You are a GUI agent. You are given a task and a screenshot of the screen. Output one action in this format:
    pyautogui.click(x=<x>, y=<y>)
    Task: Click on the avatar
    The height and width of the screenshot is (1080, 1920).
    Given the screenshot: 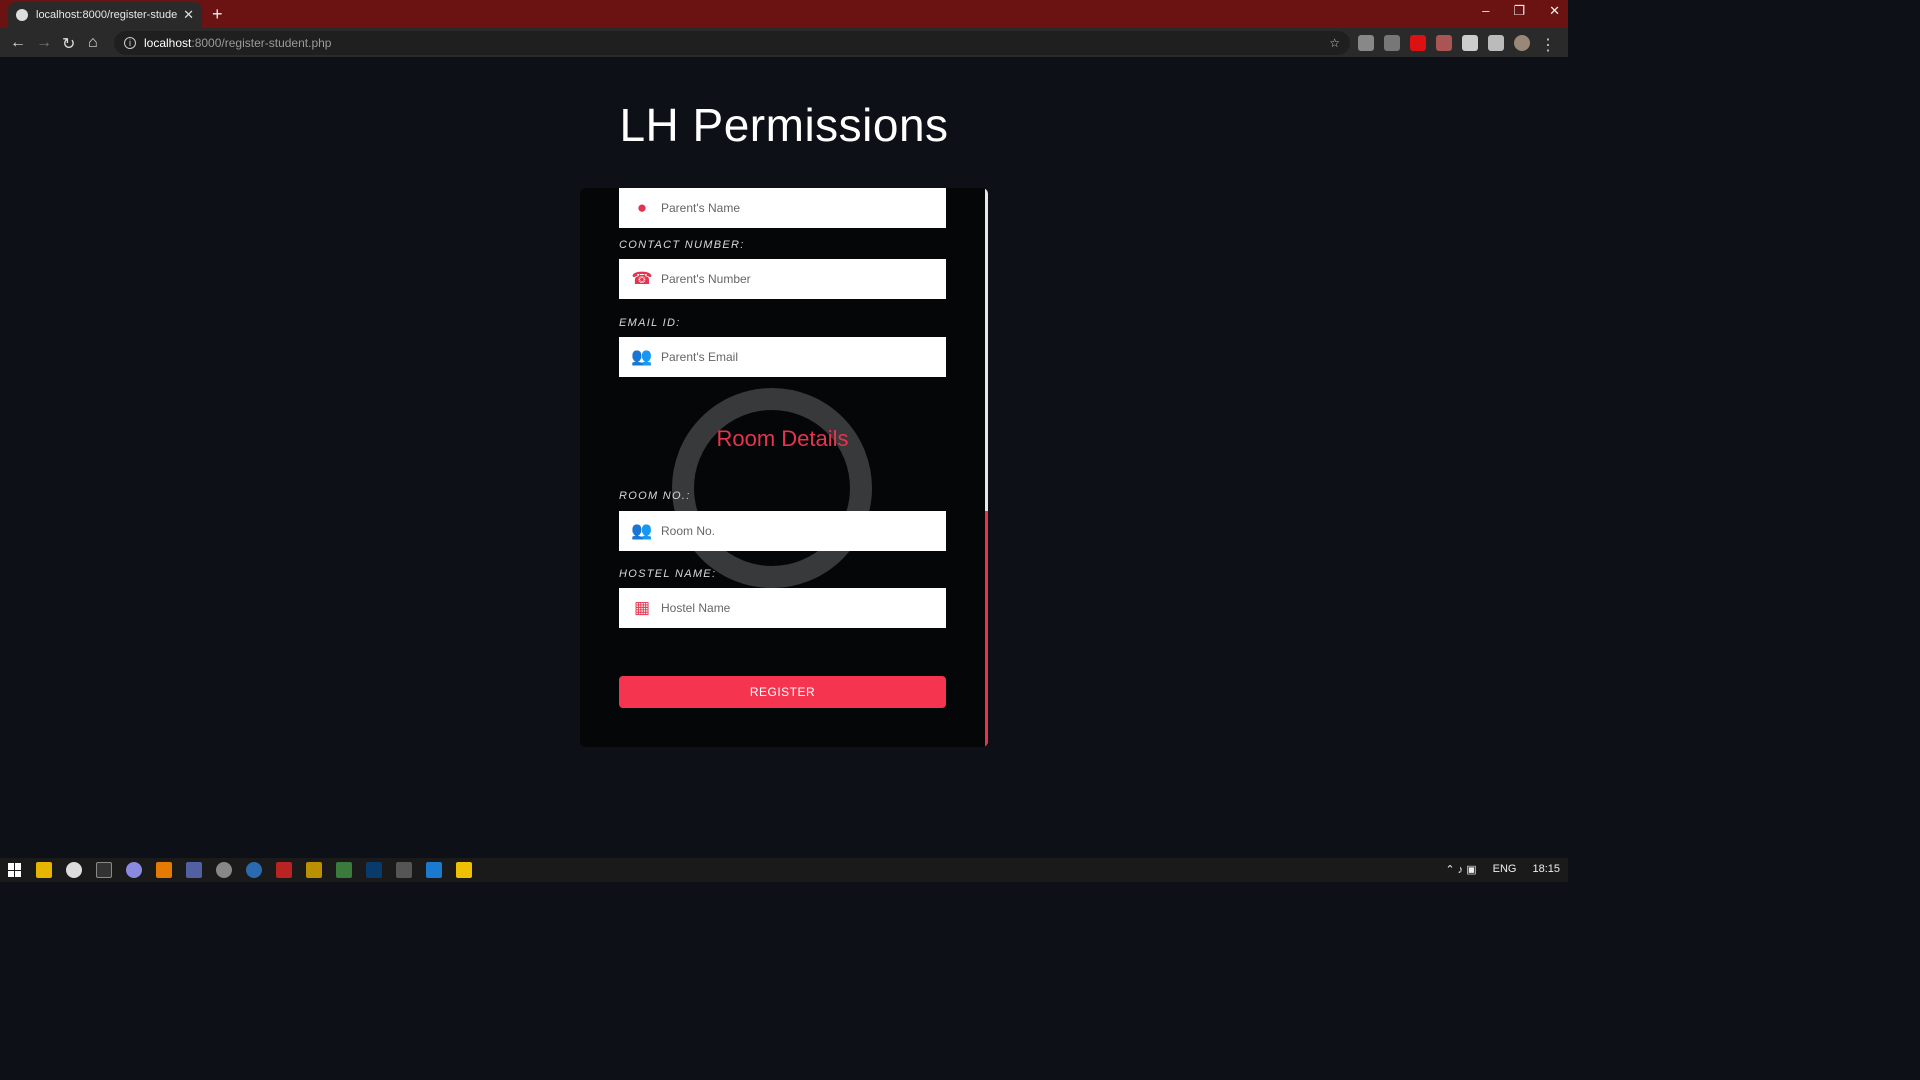 What is the action you would take?
    pyautogui.click(x=1522, y=43)
    